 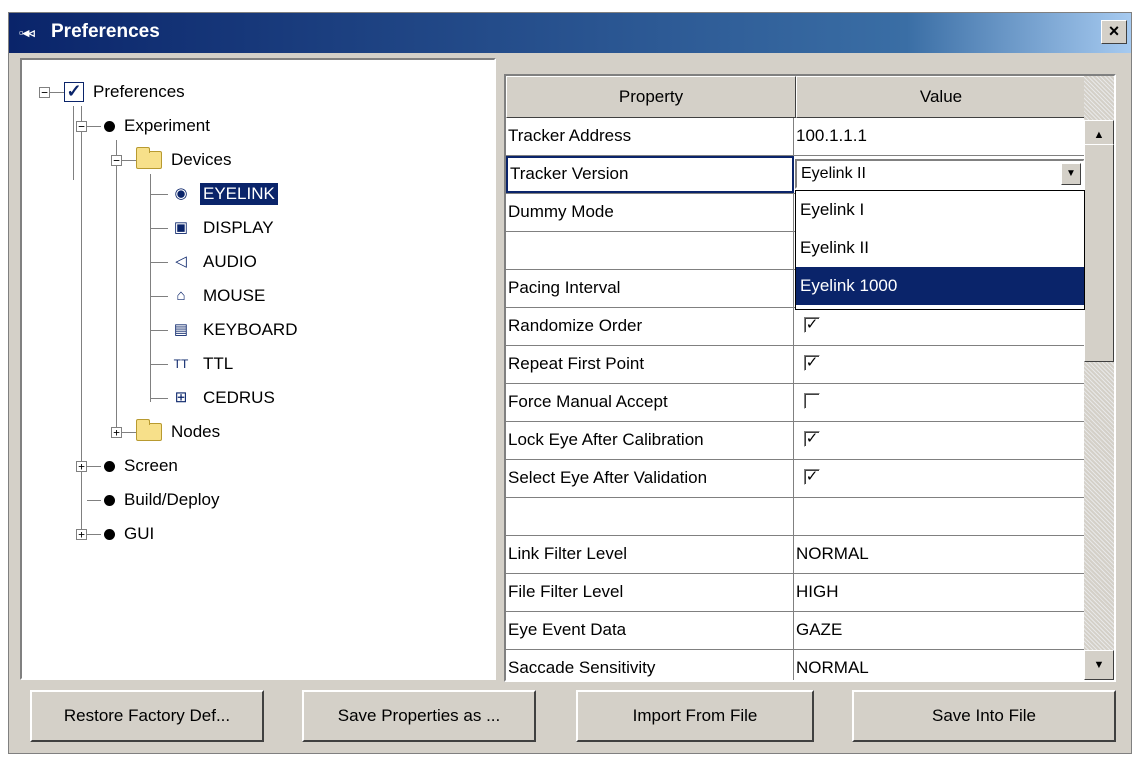 I want to click on tree-item-devices: Devices, so click(x=185, y=160).